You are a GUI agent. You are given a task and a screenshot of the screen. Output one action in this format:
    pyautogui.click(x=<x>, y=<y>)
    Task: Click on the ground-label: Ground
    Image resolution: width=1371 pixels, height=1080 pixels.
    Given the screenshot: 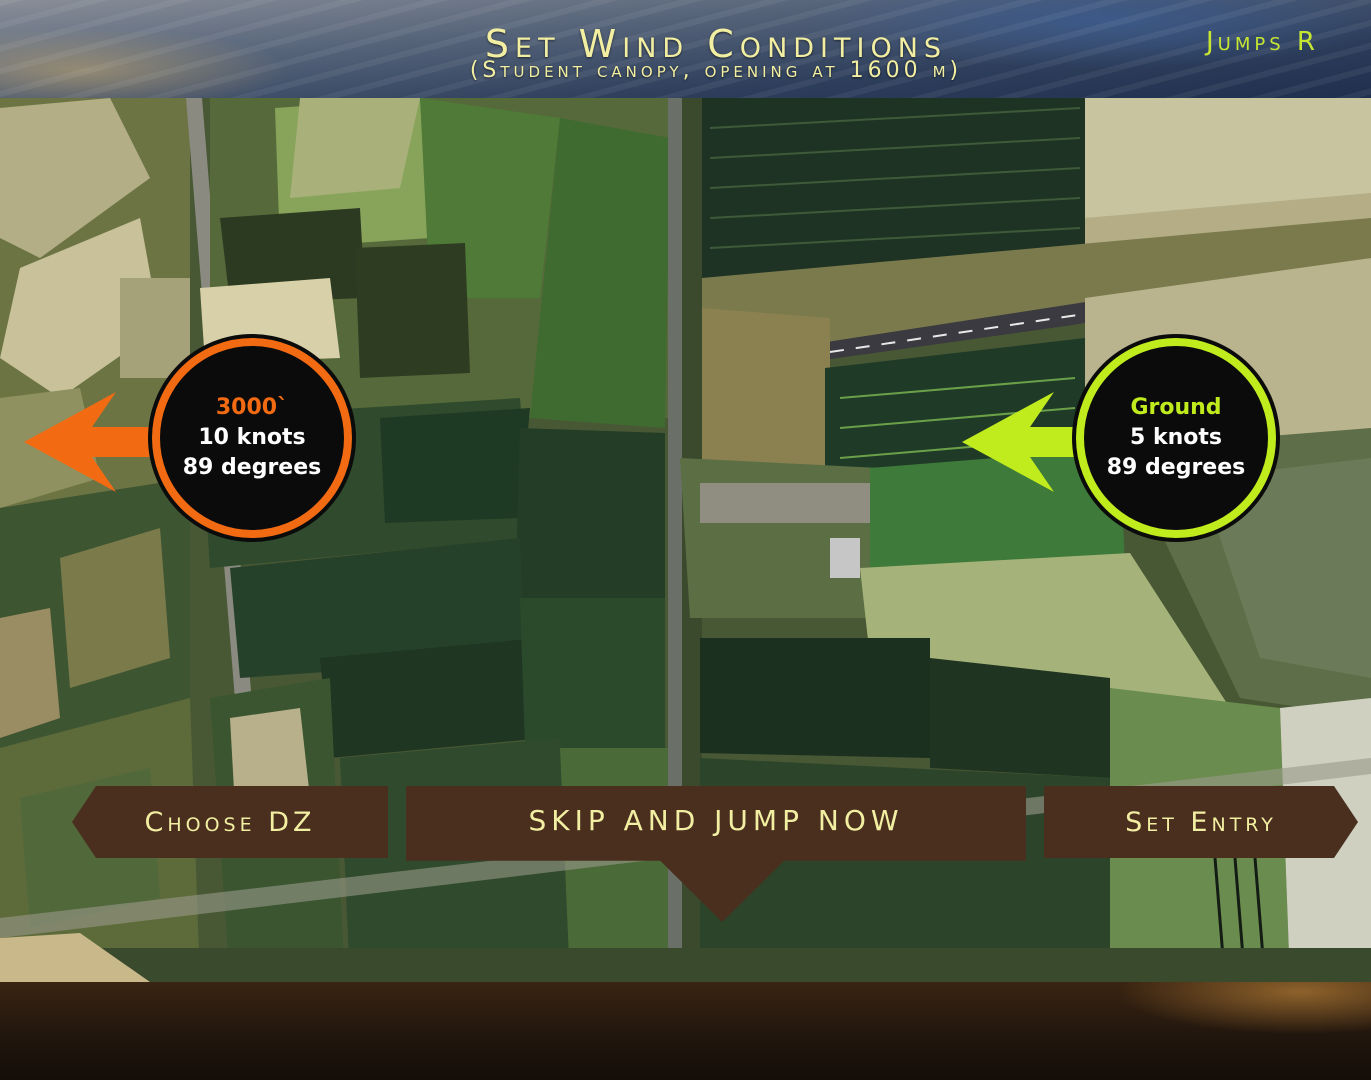 What is the action you would take?
    pyautogui.click(x=1176, y=407)
    